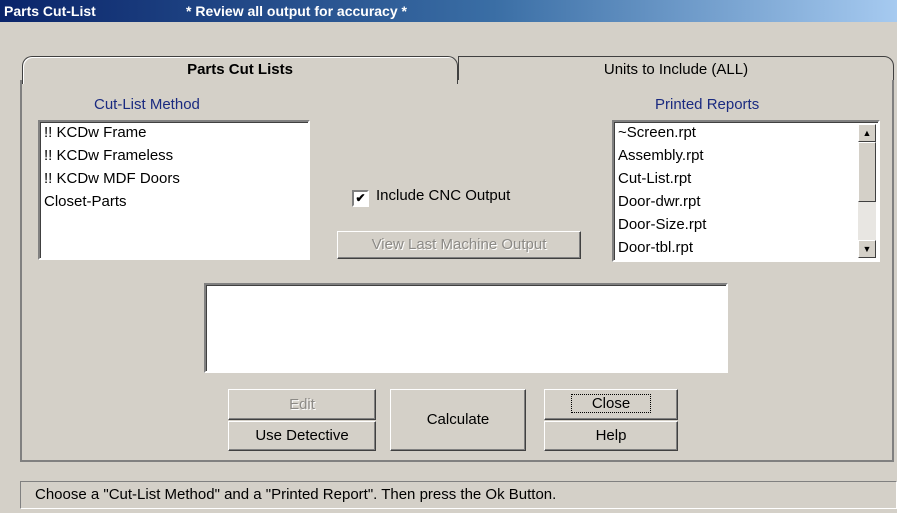 This screenshot has height=513, width=897. Describe the element at coordinates (867, 133) in the screenshot. I see `scroll-up-icon: ▲` at that location.